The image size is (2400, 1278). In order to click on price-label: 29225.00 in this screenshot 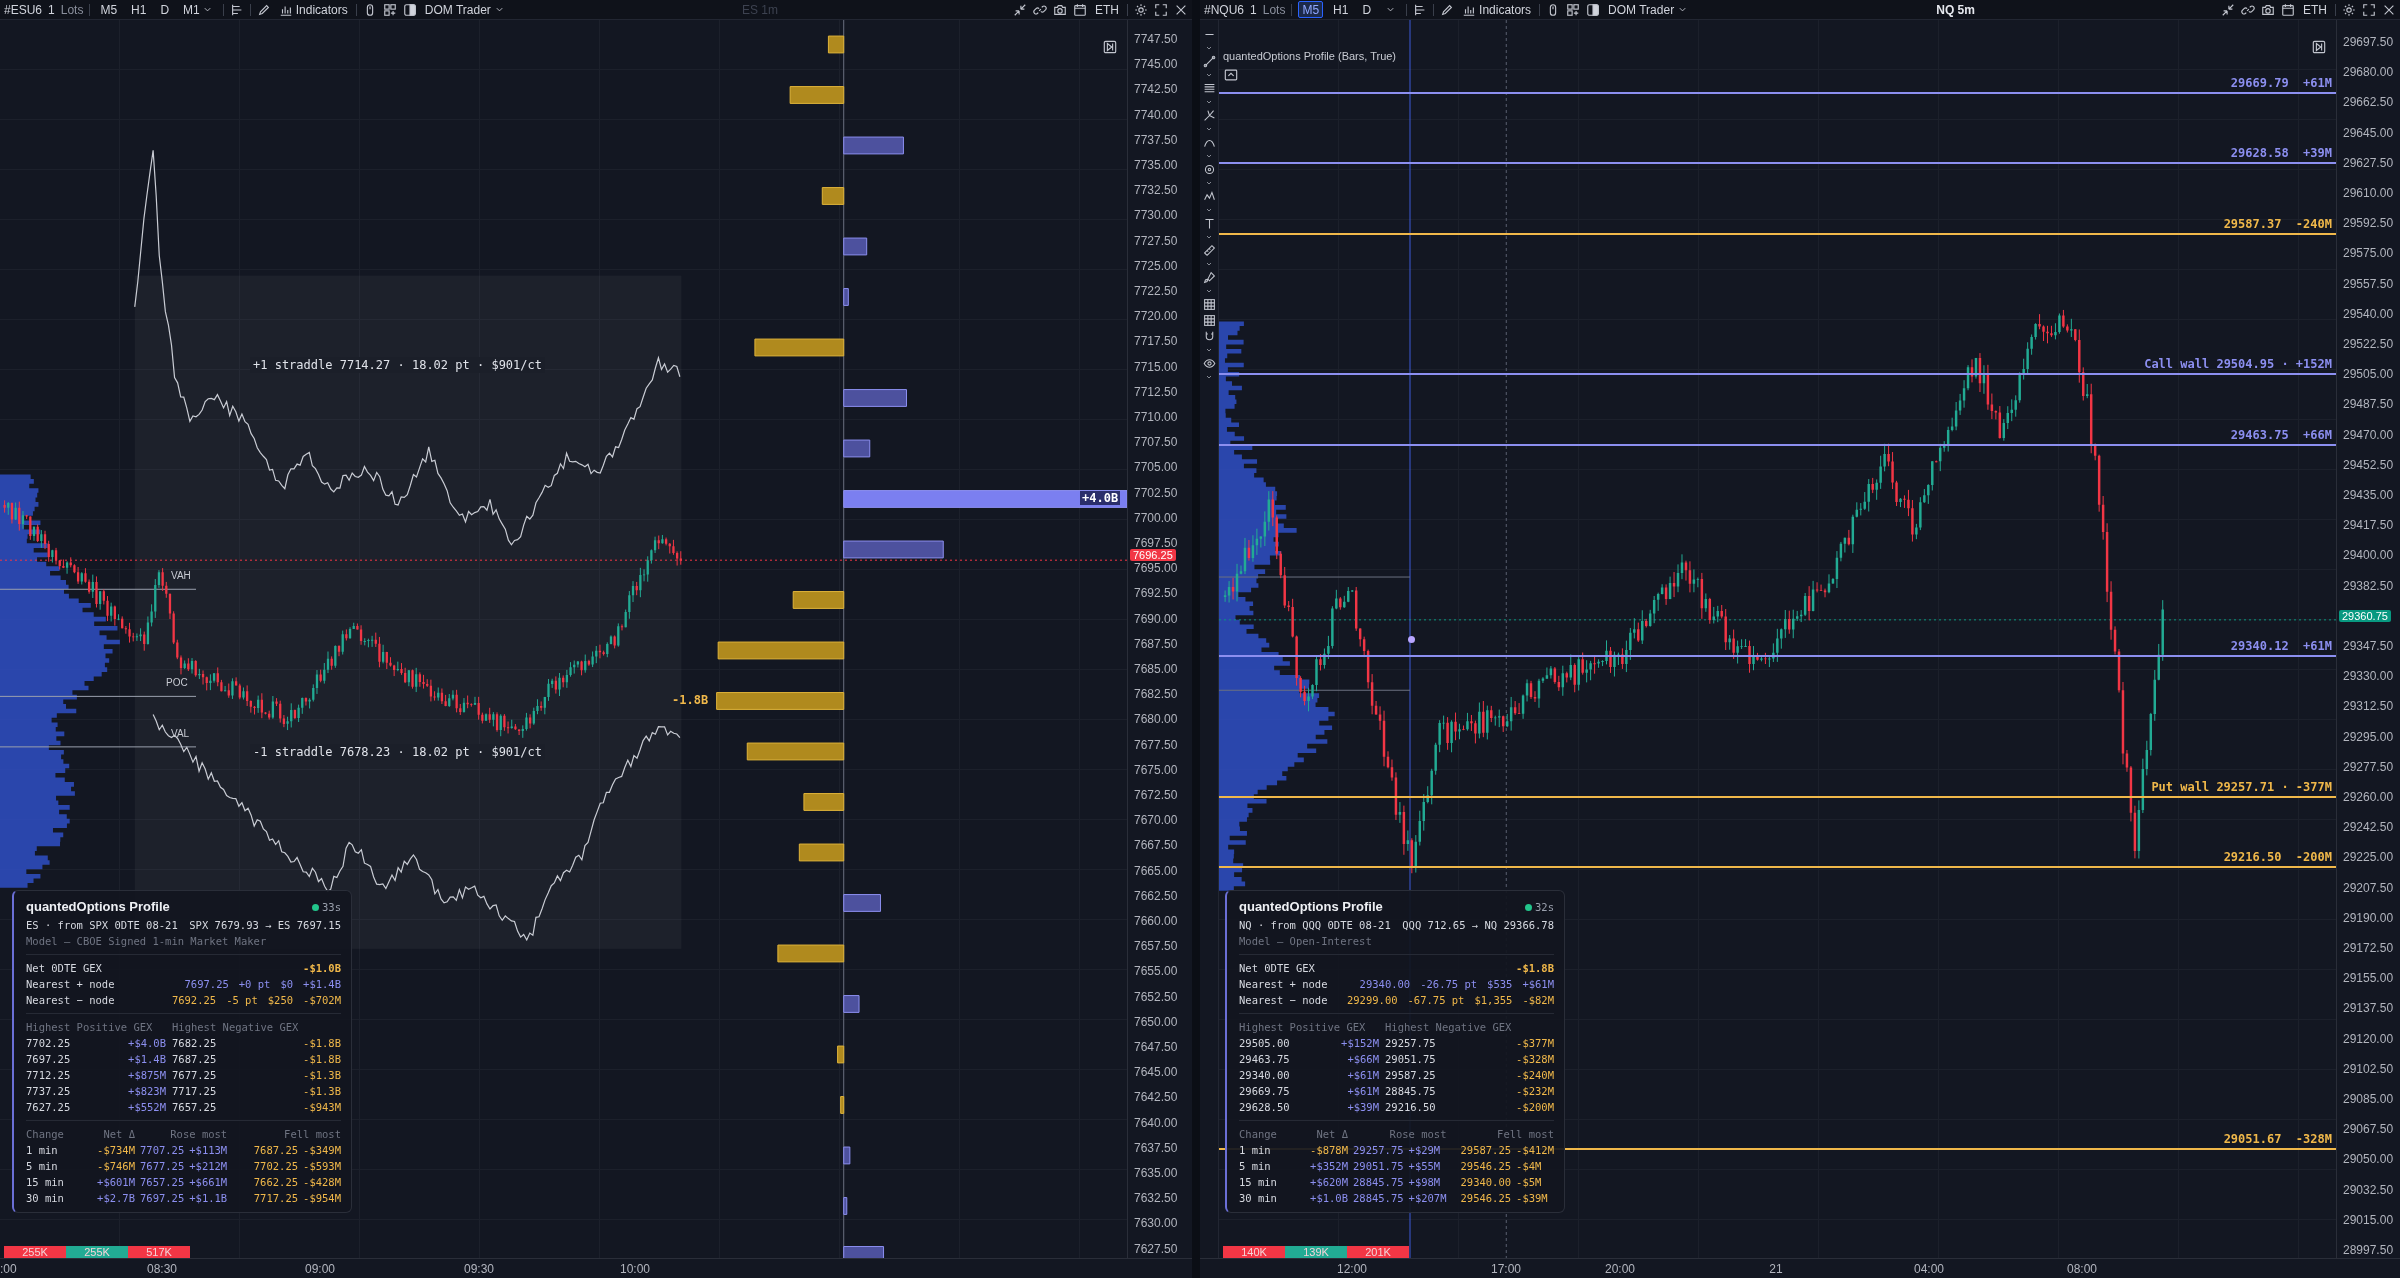, I will do `click(2368, 857)`.